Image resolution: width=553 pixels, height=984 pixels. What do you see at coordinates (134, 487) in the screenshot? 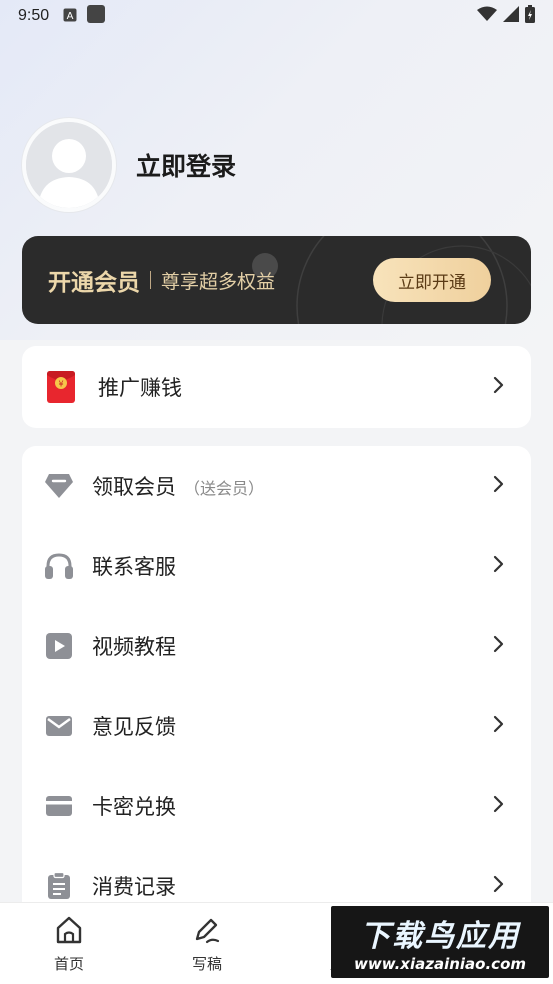
I see `menu-item-label: 领取会员` at bounding box center [134, 487].